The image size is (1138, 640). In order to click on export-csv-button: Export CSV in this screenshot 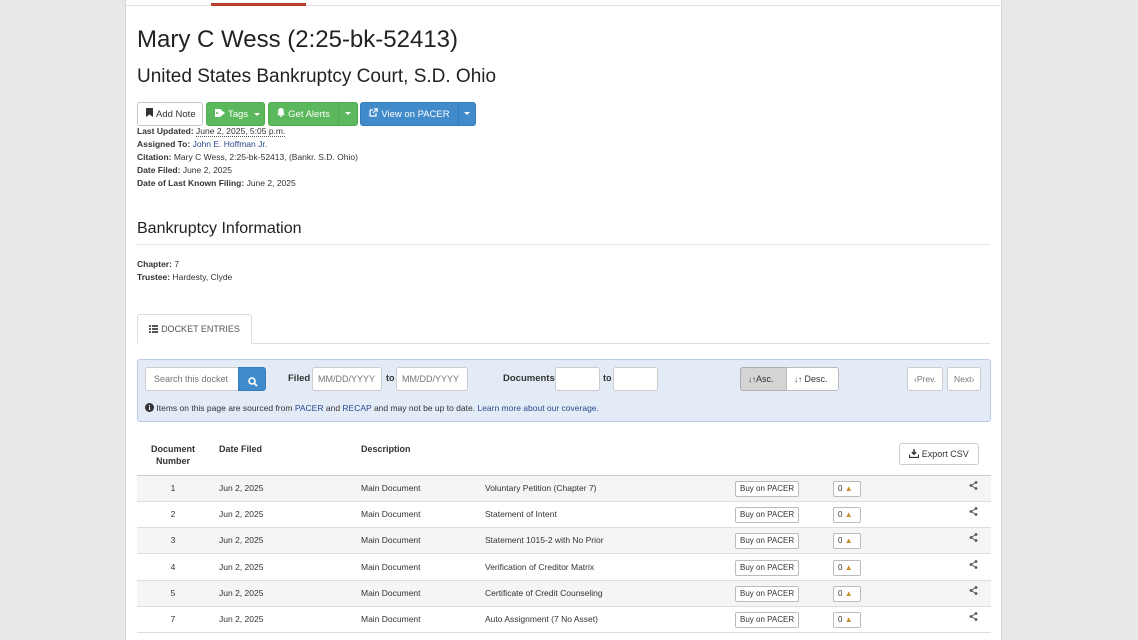, I will do `click(939, 454)`.